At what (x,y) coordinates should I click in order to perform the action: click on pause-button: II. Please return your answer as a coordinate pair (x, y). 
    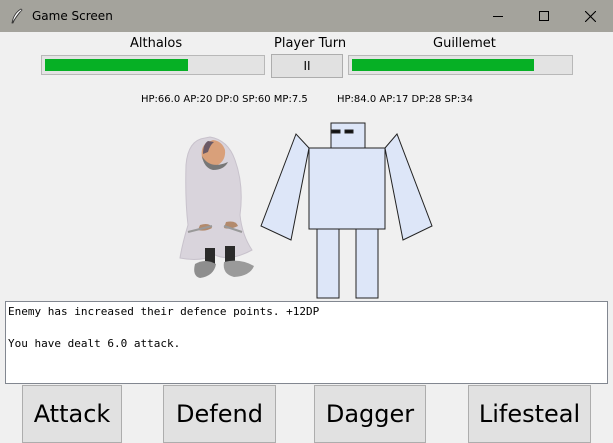
    Looking at the image, I should click on (307, 66).